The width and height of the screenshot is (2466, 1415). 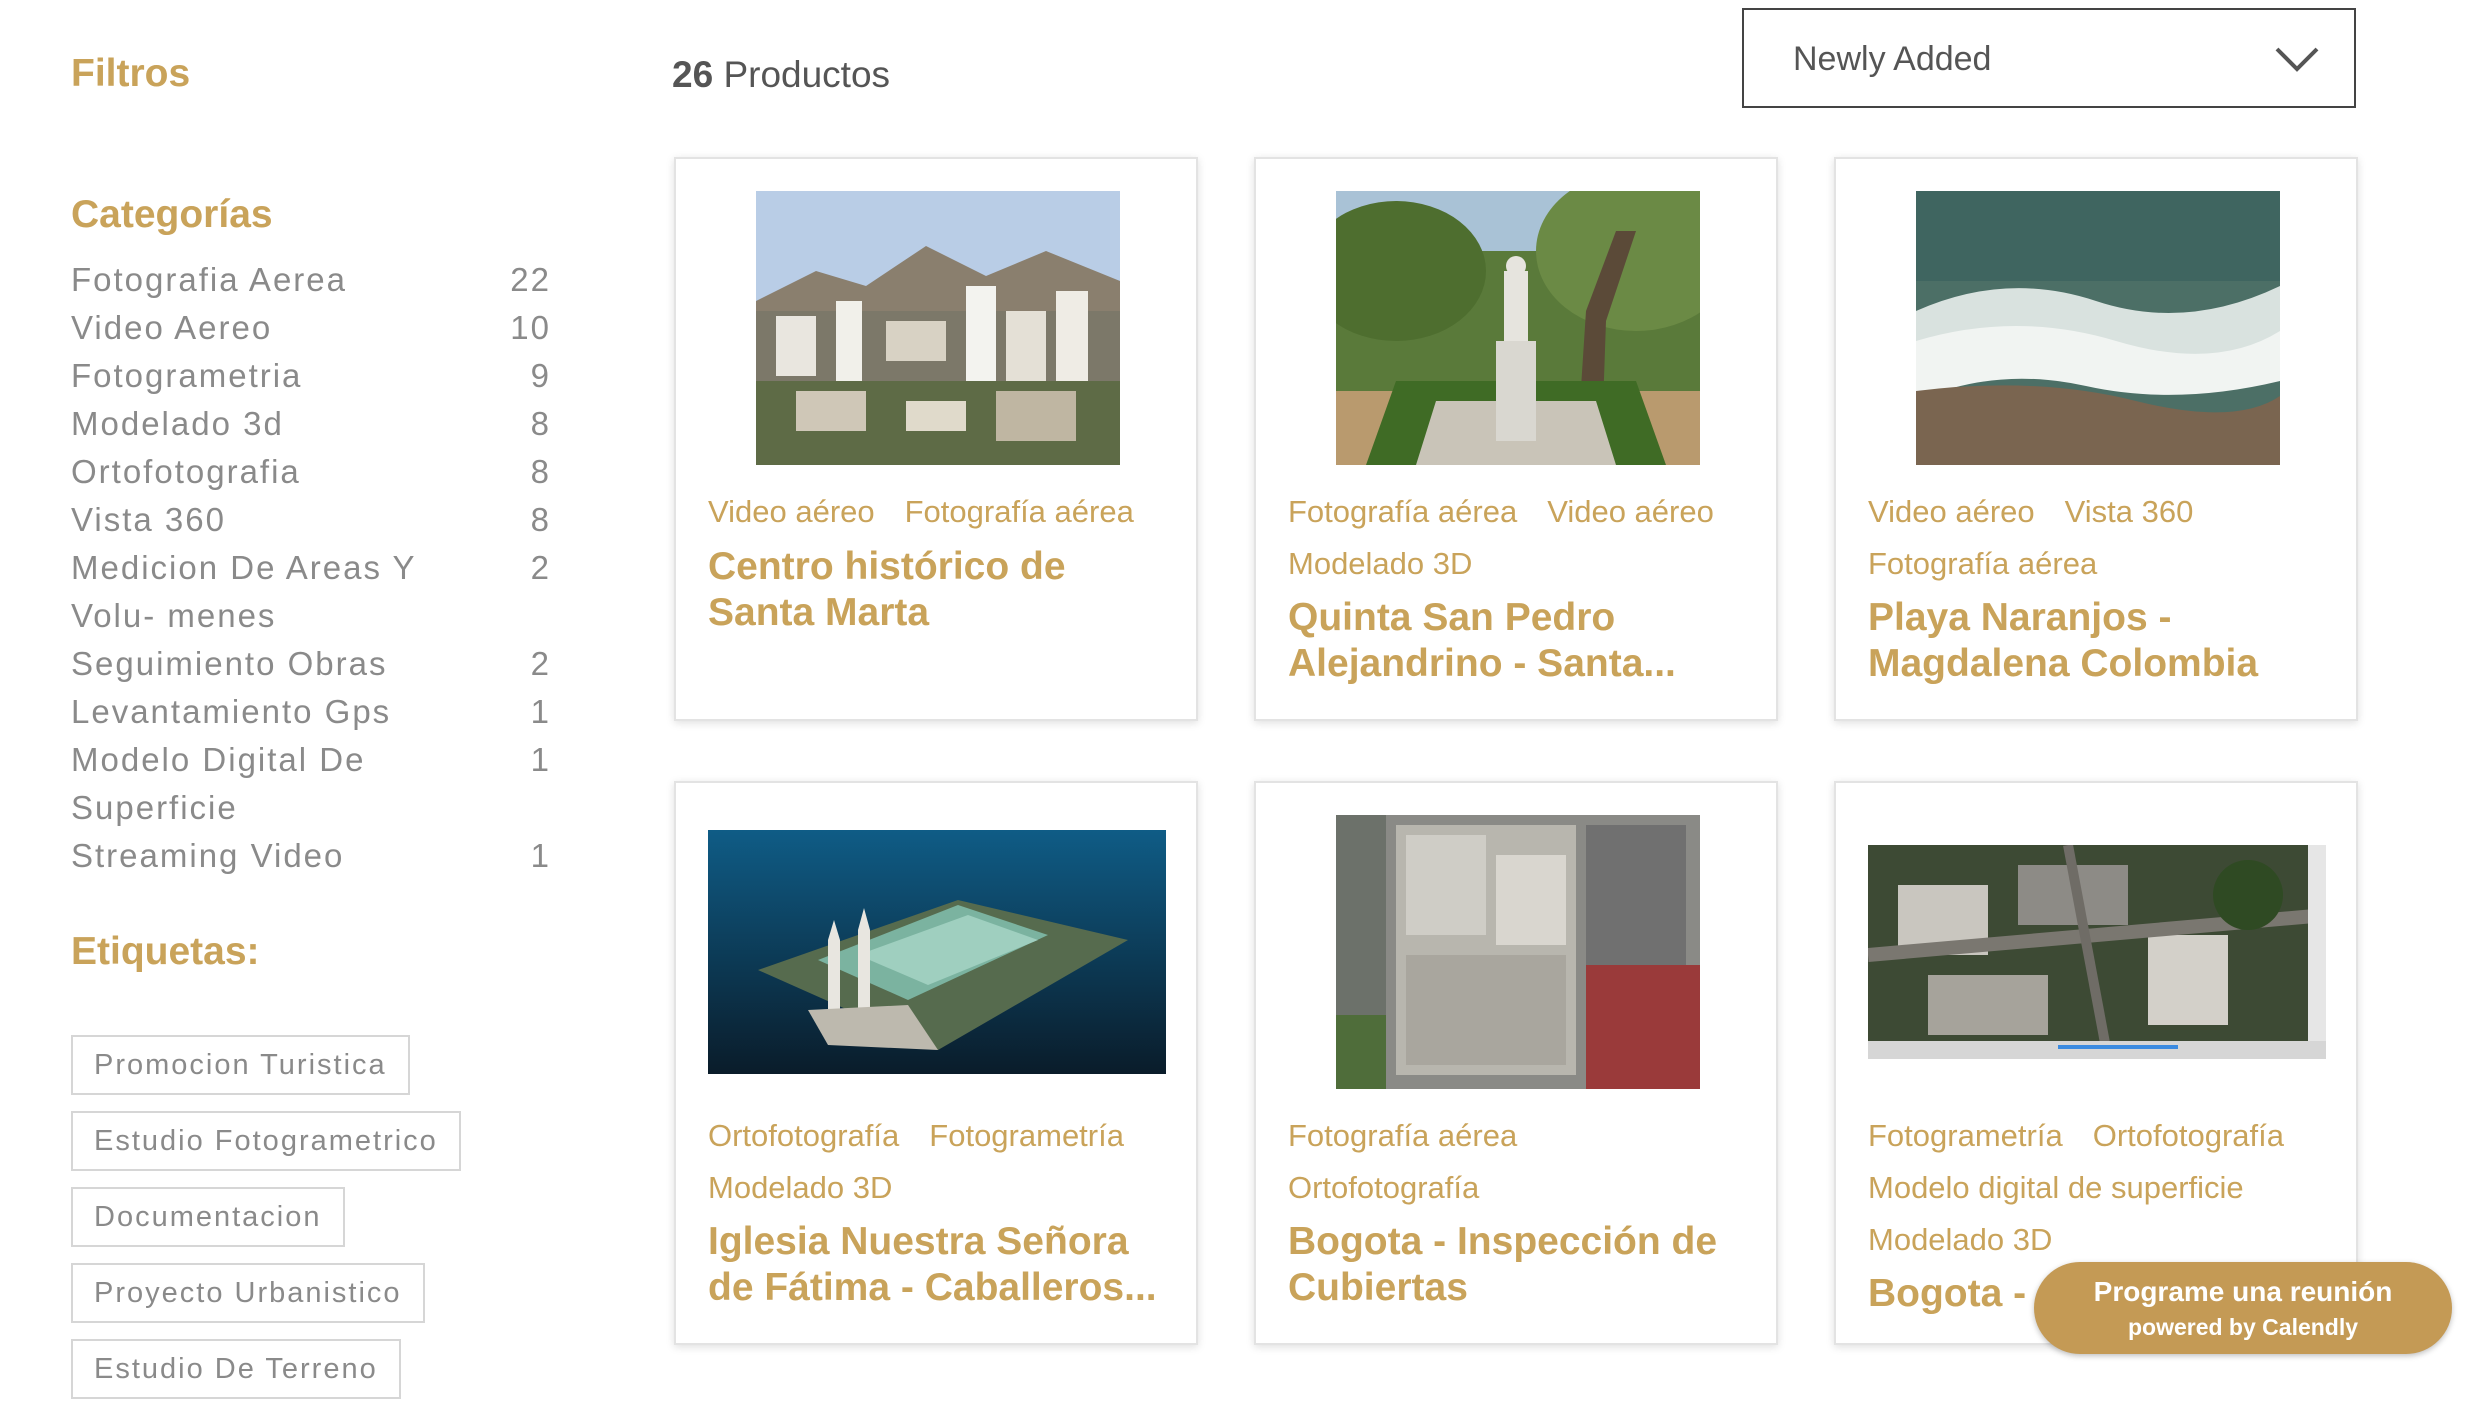 I want to click on categories-title: Categorías, so click(x=172, y=214).